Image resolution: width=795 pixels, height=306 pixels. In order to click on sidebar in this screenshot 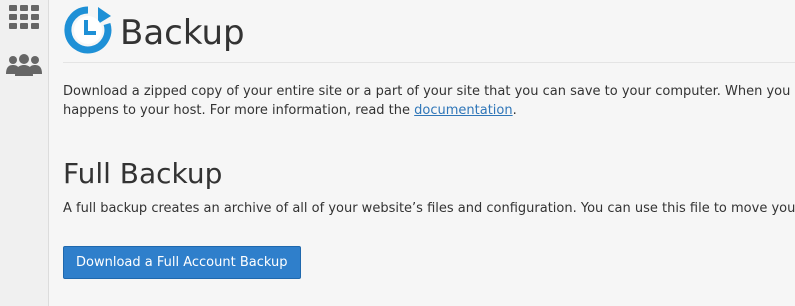, I will do `click(24, 153)`.